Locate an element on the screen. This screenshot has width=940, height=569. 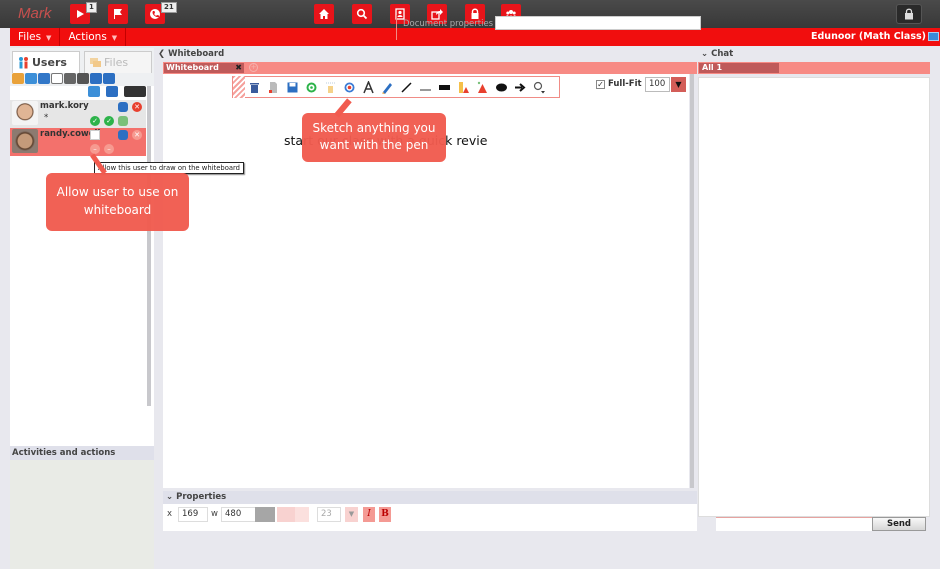
properties-title: Properties is located at coordinates (201, 497).